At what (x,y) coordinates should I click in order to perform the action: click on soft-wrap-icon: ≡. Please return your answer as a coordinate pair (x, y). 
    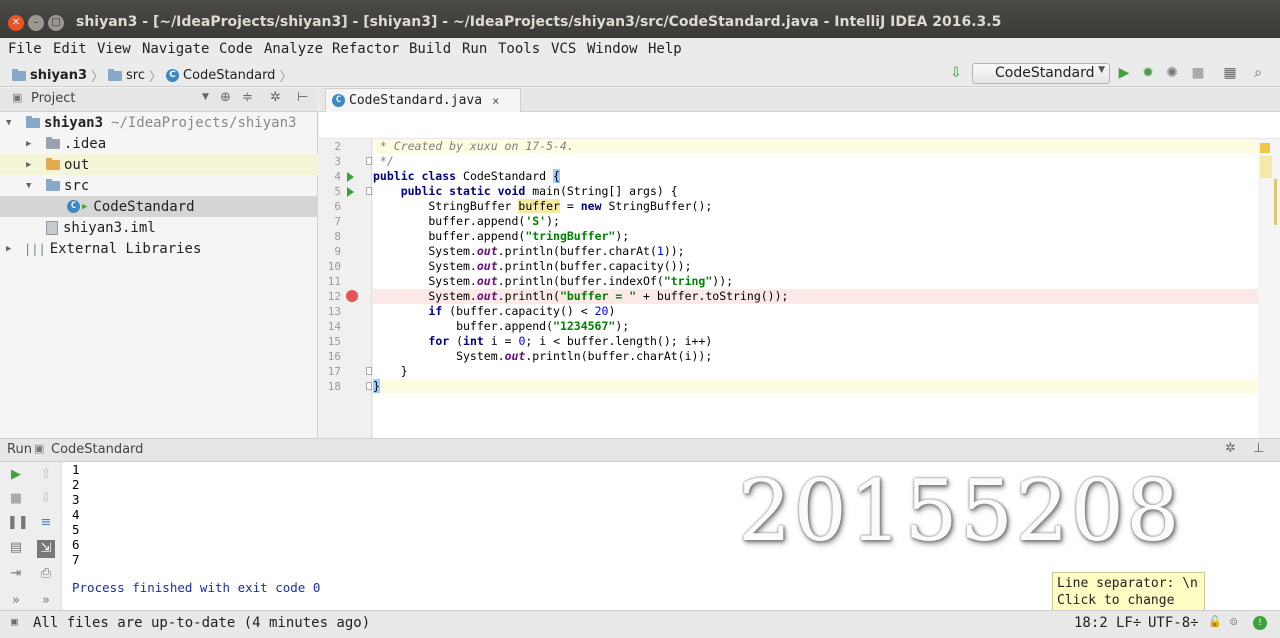
    Looking at the image, I should click on (46, 523).